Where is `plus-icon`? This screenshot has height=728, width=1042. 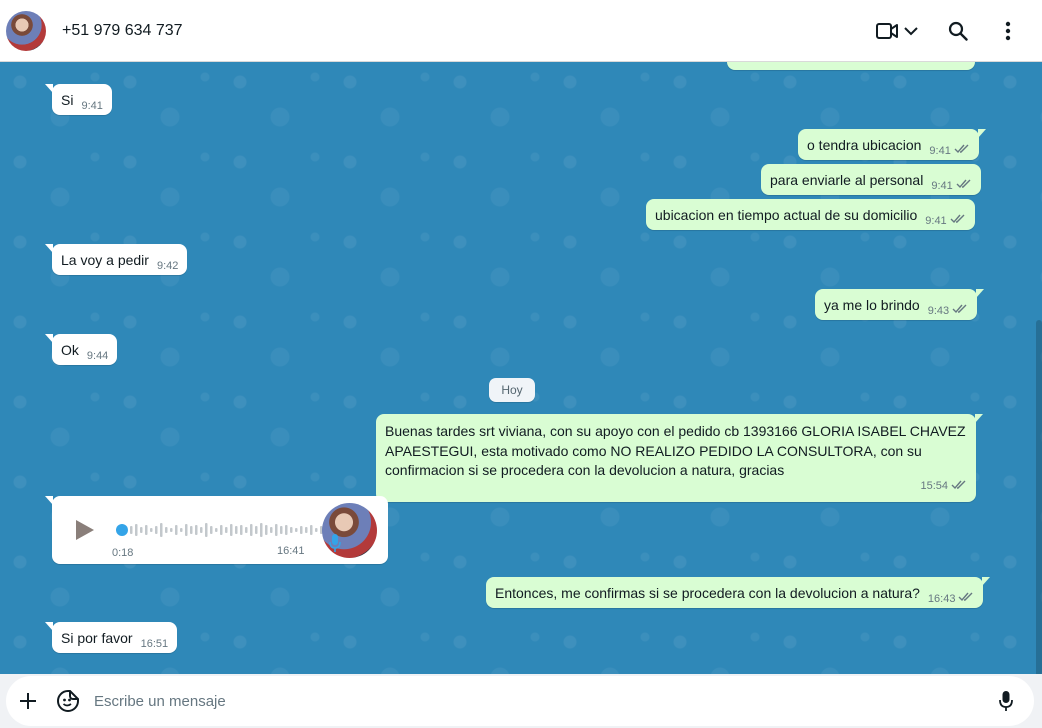 plus-icon is located at coordinates (28, 701).